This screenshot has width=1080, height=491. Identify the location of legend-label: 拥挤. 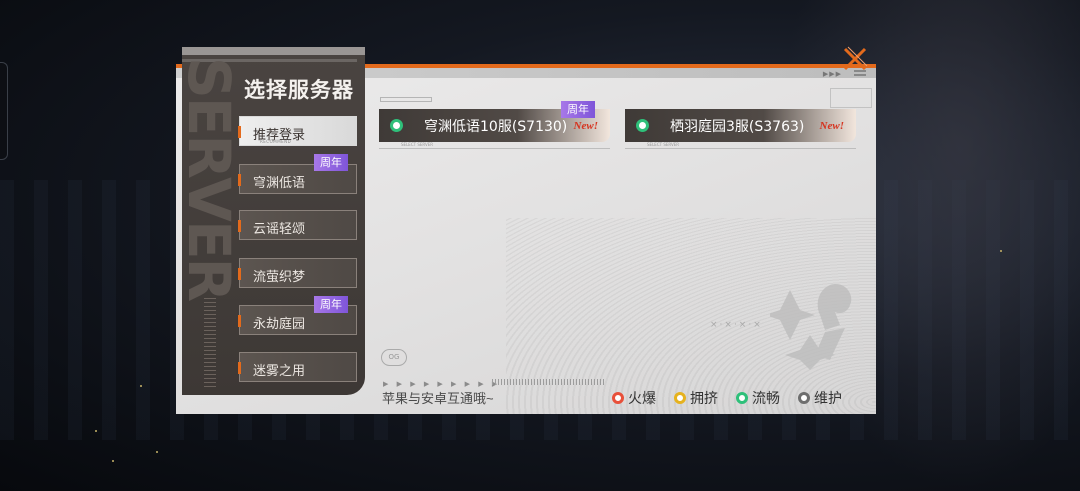
(704, 398).